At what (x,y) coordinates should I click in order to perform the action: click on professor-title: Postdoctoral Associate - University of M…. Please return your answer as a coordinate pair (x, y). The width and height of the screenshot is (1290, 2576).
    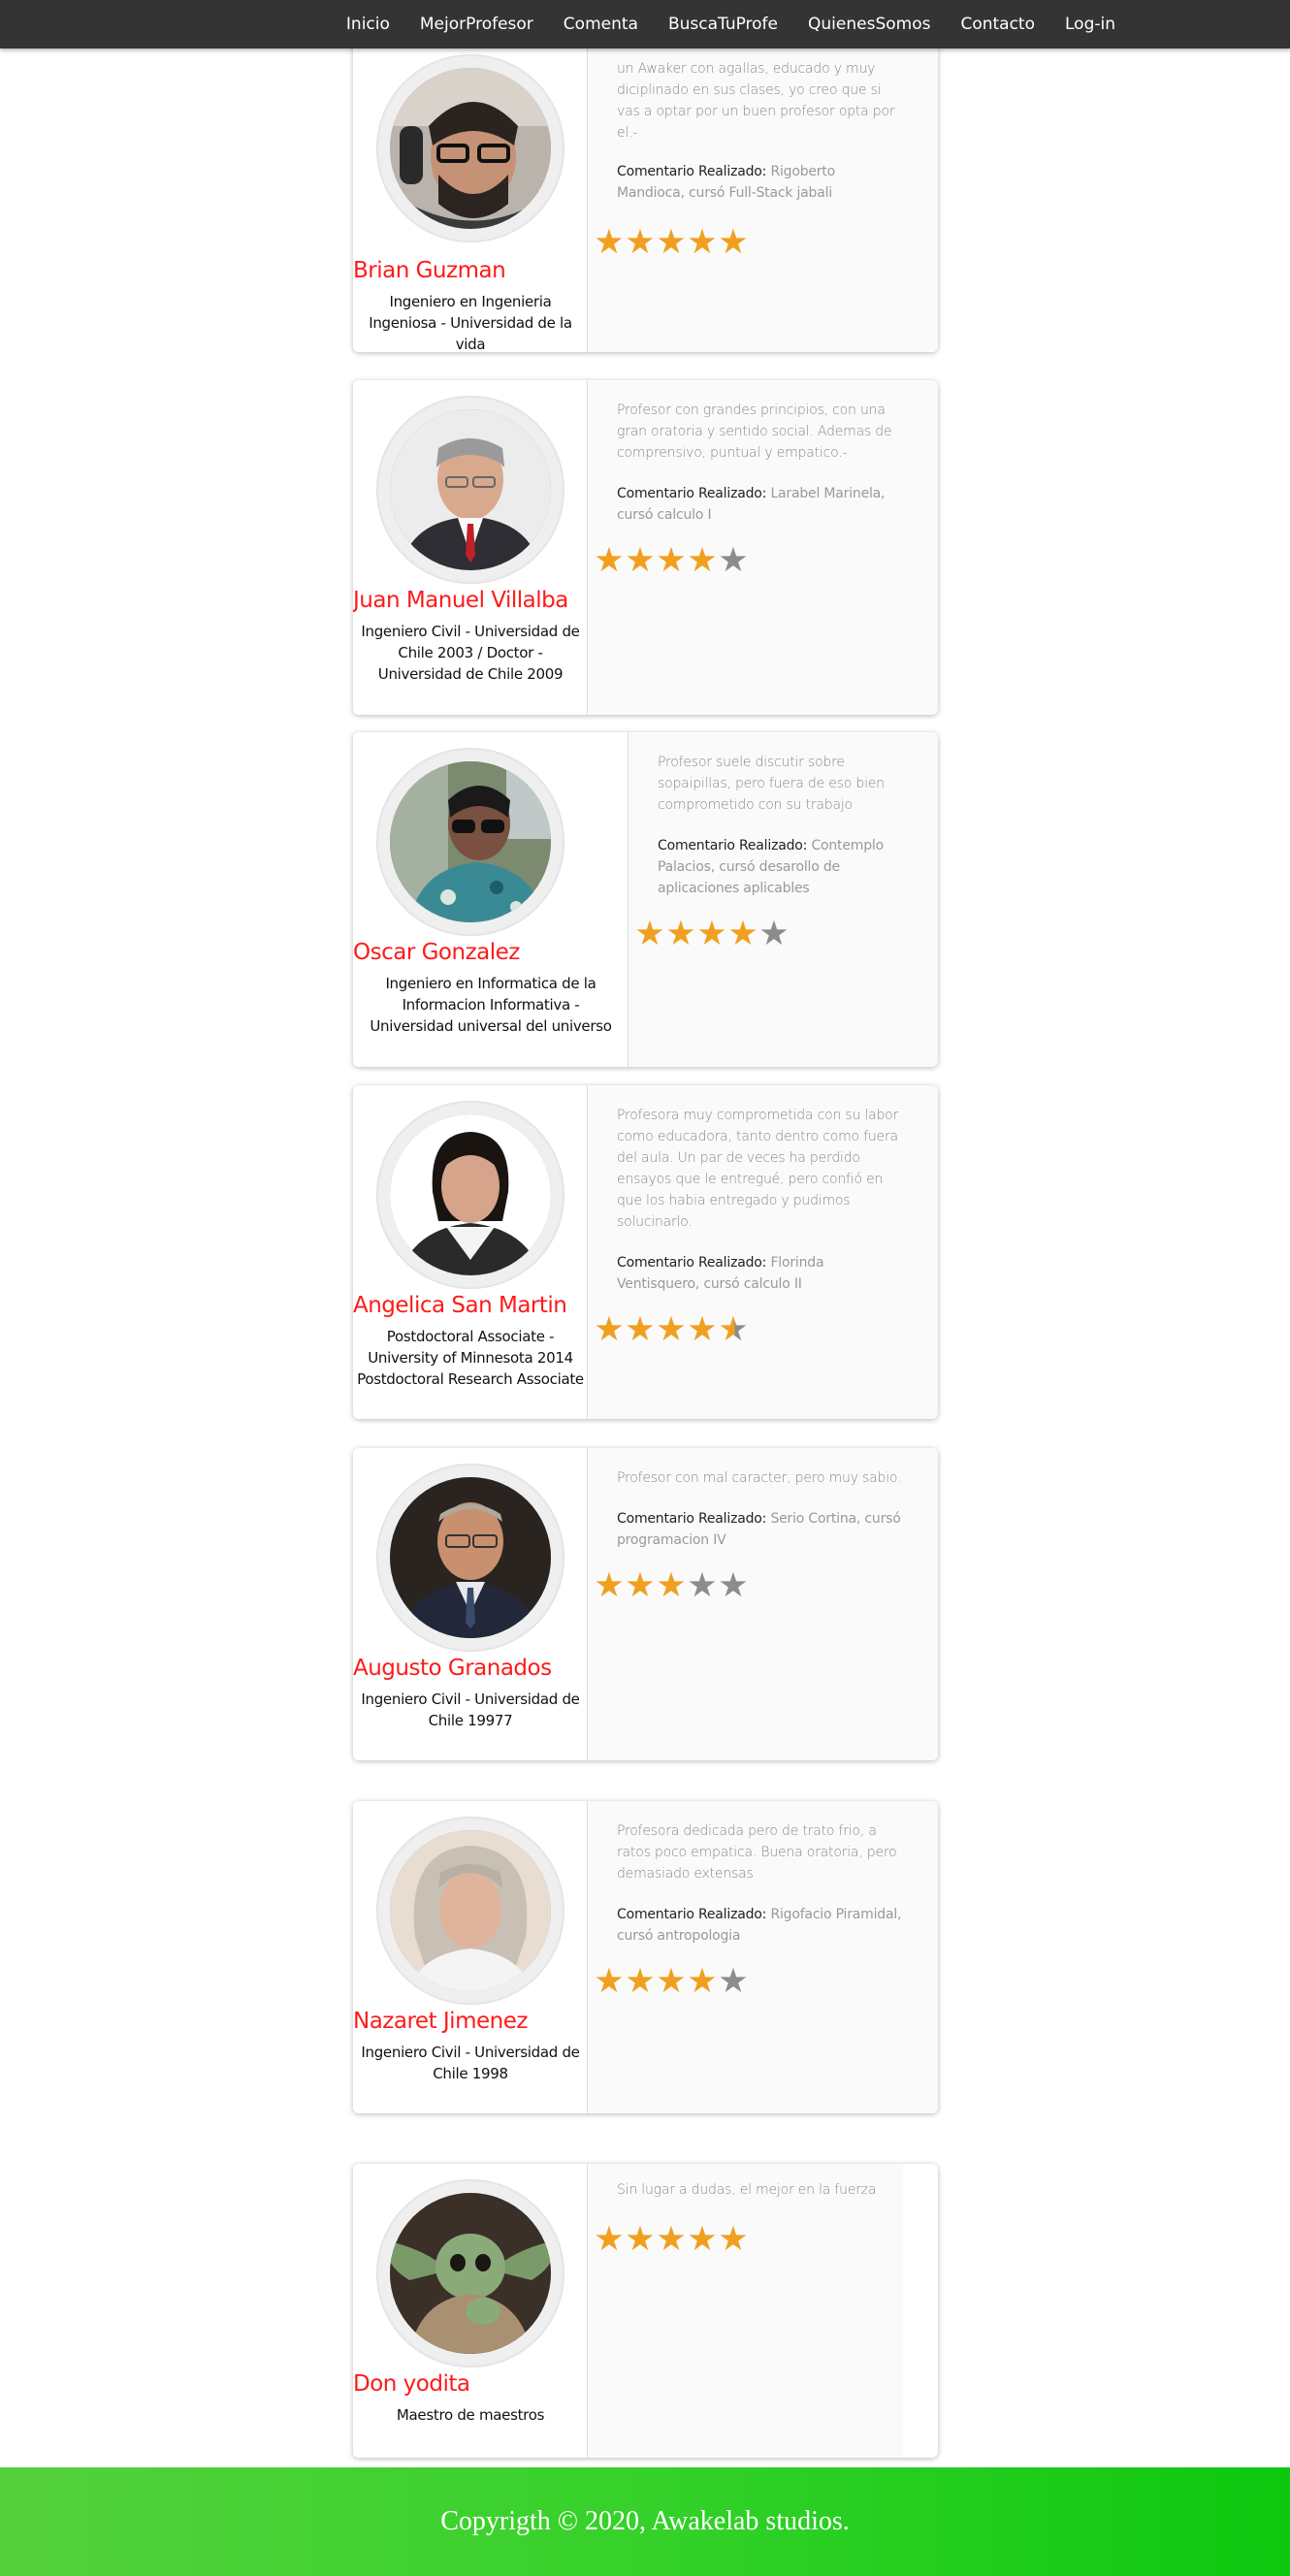
    Looking at the image, I should click on (471, 1358).